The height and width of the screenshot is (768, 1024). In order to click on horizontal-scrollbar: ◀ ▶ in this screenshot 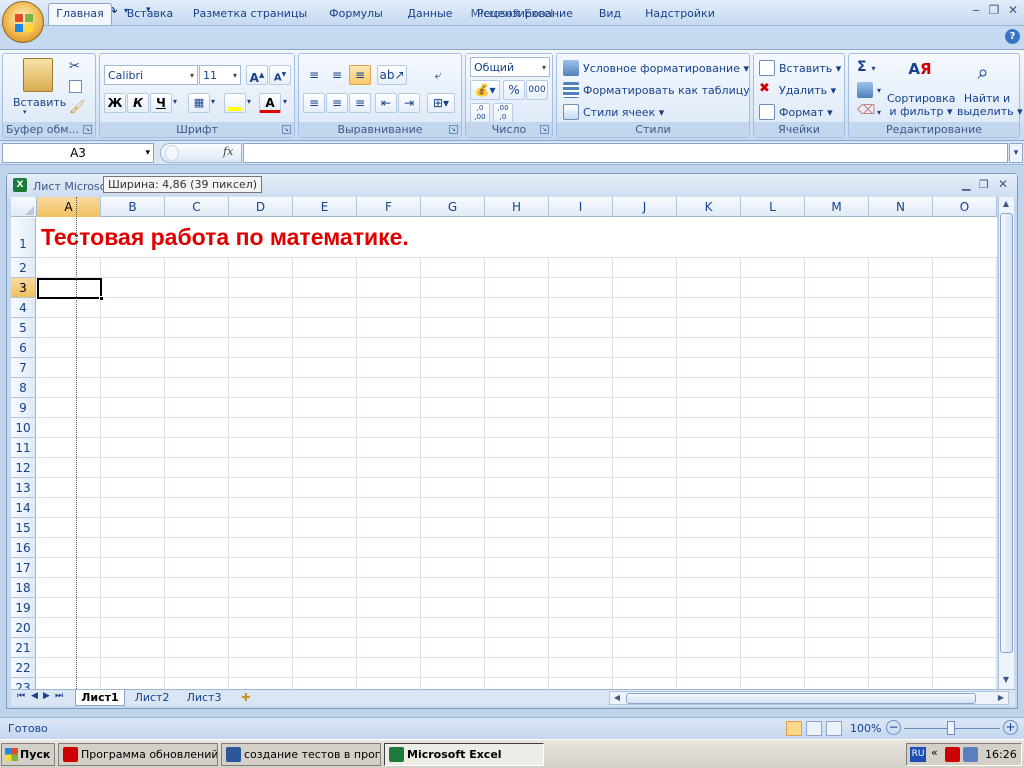, I will do `click(809, 698)`.